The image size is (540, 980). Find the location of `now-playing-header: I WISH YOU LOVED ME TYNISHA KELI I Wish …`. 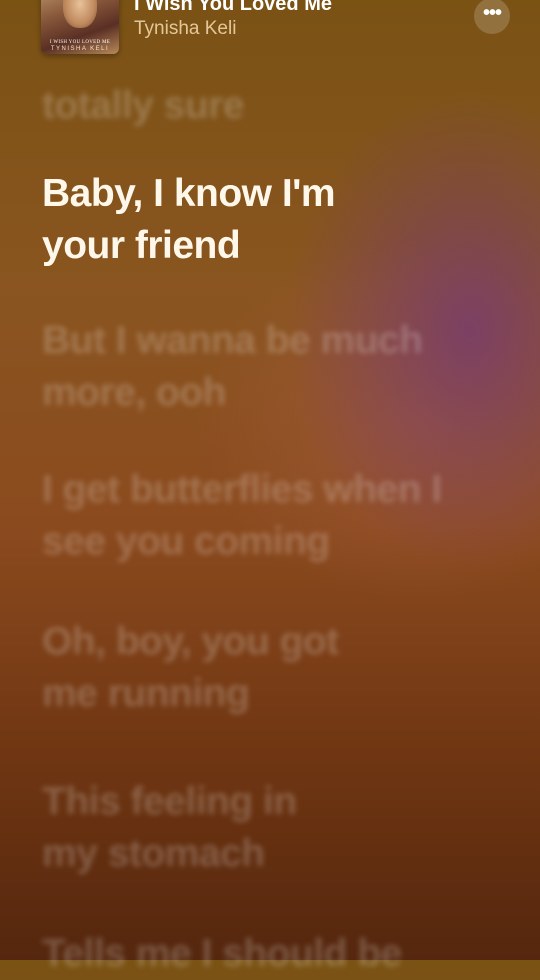

now-playing-header: I WISH YOU LOVED ME TYNISHA KELI I Wish … is located at coordinates (270, 30).